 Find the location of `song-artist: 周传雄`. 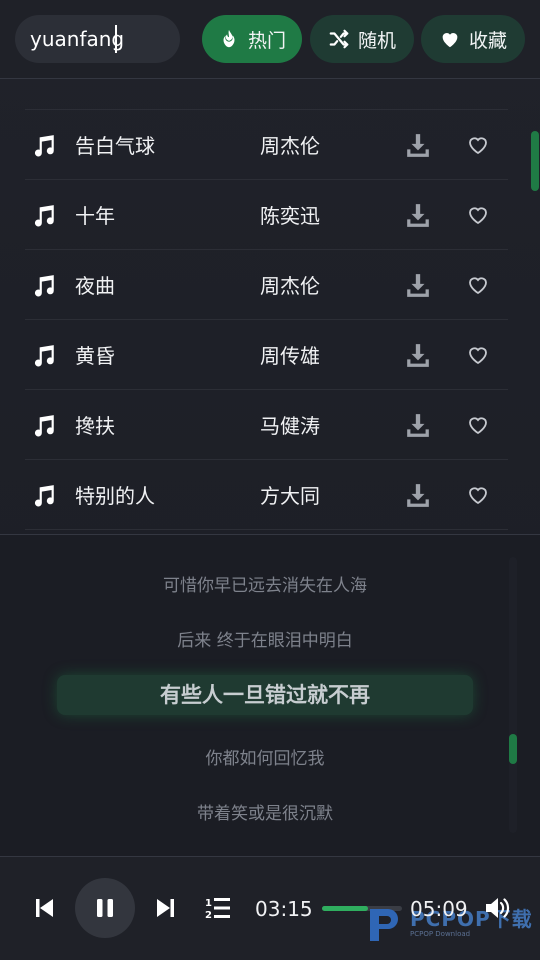

song-artist: 周传雄 is located at coordinates (290, 356).